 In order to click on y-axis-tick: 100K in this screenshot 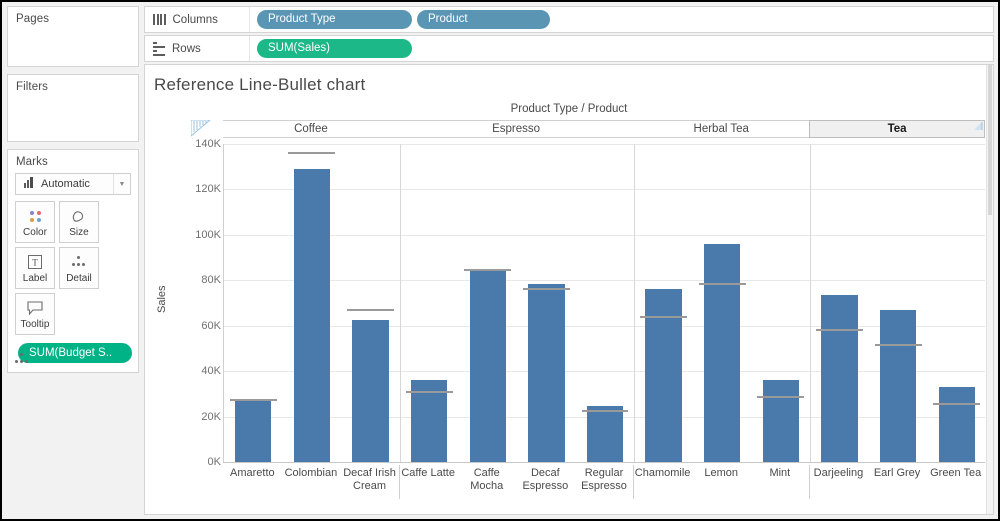, I will do `click(208, 234)`.